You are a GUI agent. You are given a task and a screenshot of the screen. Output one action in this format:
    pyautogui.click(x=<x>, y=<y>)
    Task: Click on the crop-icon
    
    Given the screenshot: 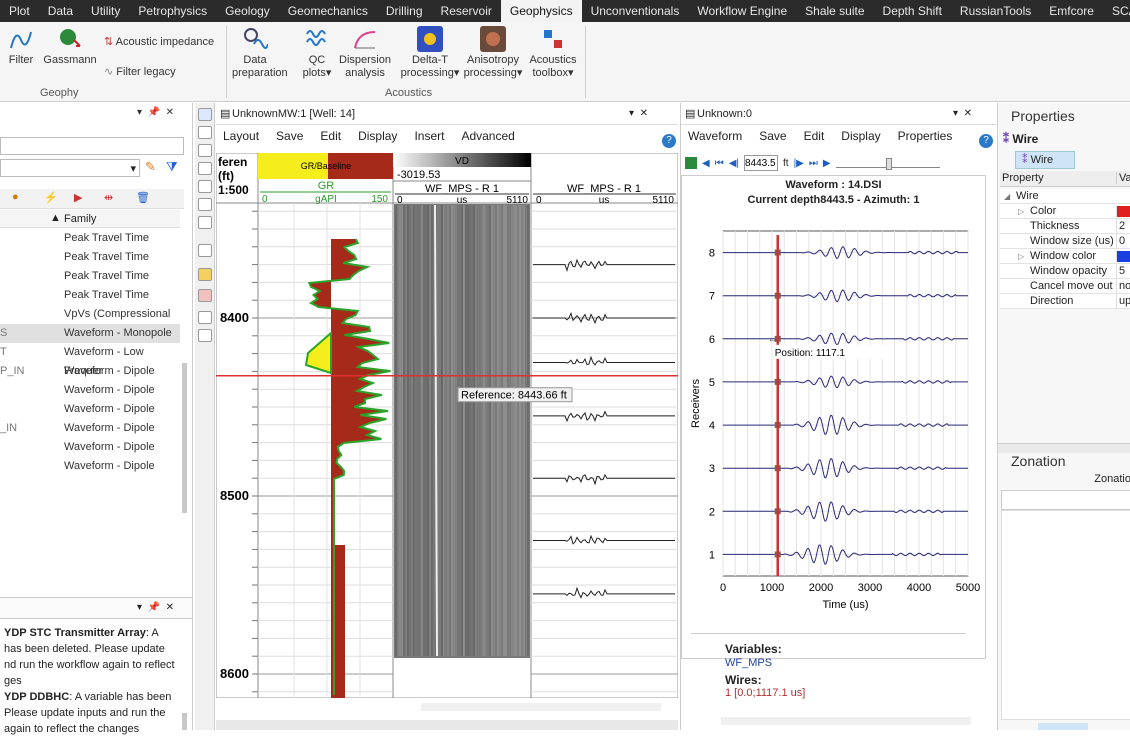 What is the action you would take?
    pyautogui.click(x=205, y=204)
    